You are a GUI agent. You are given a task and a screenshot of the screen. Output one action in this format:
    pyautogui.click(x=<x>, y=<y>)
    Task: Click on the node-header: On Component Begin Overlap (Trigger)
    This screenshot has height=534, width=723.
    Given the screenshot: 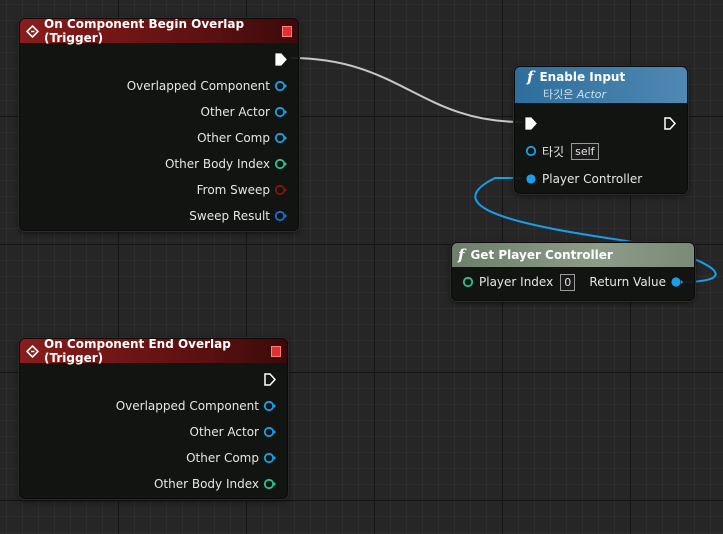 What is the action you would take?
    pyautogui.click(x=159, y=31)
    